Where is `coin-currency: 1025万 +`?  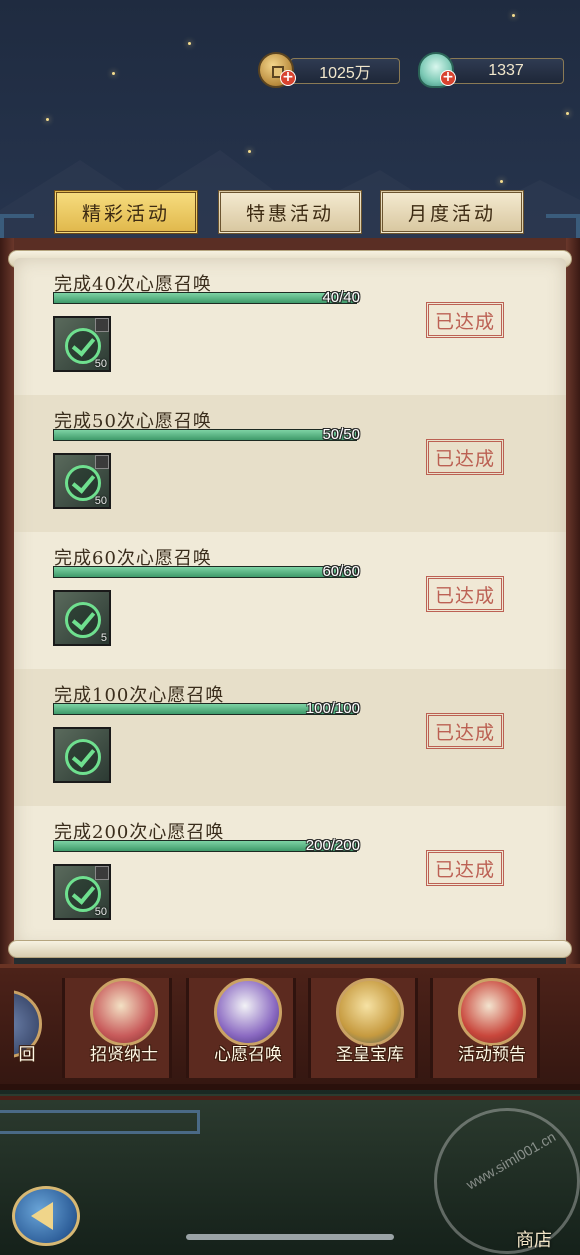 coin-currency: 1025万 + is located at coordinates (329, 70).